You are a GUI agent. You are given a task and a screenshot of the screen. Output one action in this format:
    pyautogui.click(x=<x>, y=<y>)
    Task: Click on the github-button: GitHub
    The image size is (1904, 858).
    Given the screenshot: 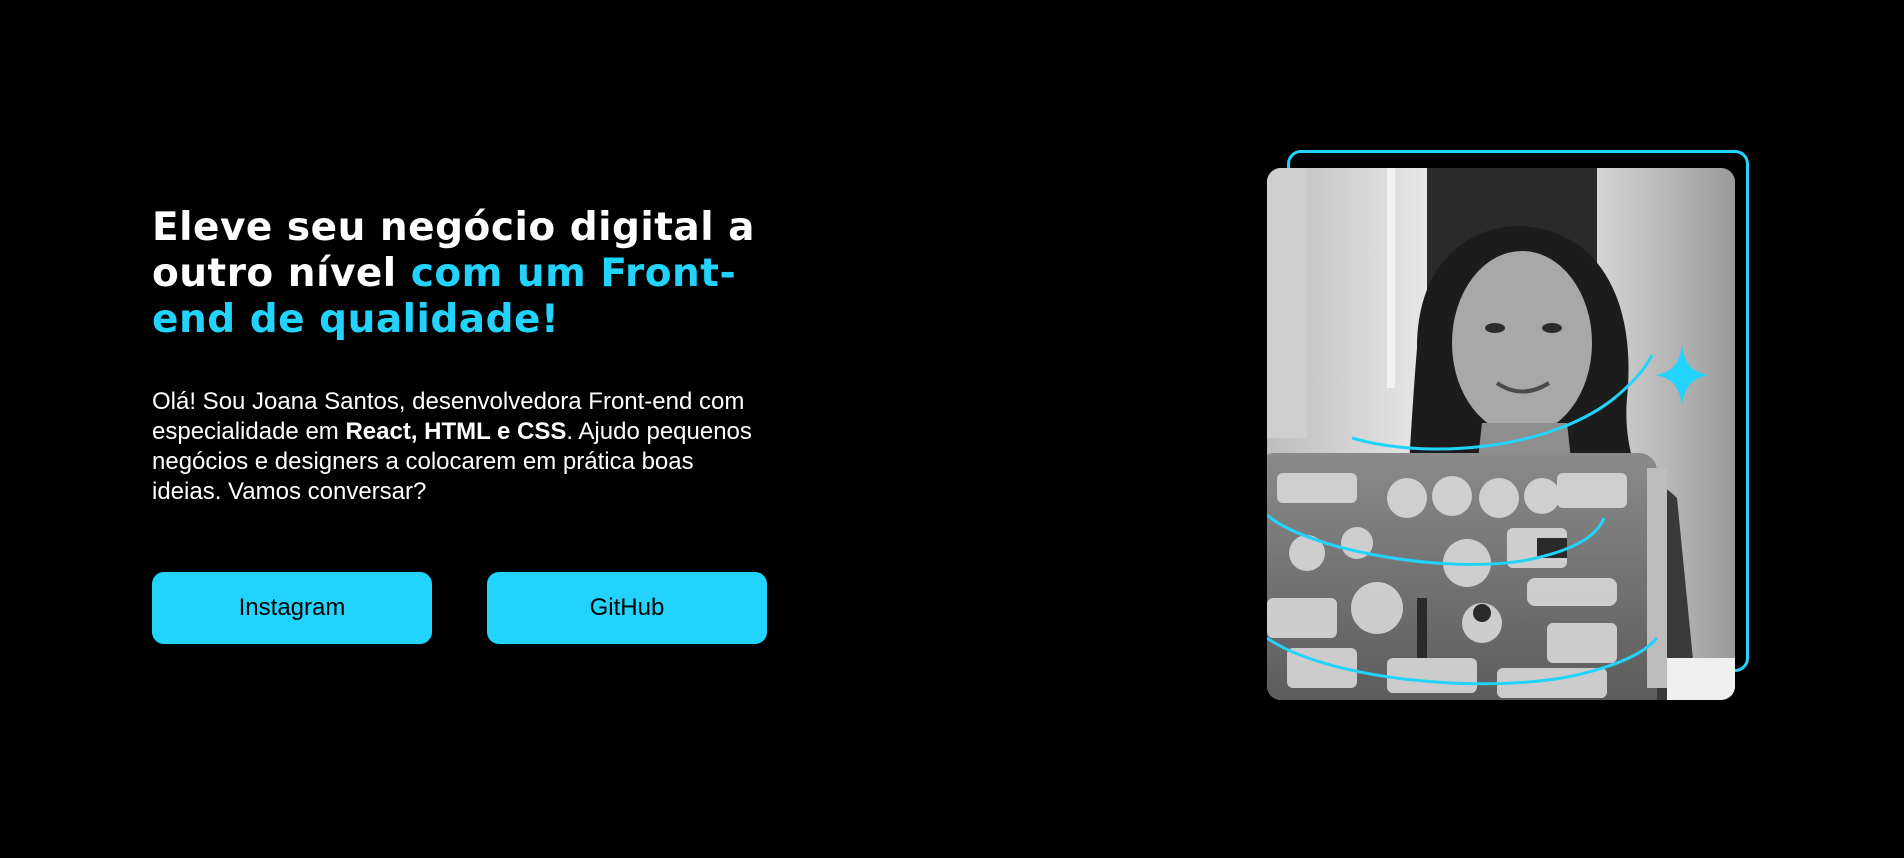 What is the action you would take?
    pyautogui.click(x=627, y=608)
    